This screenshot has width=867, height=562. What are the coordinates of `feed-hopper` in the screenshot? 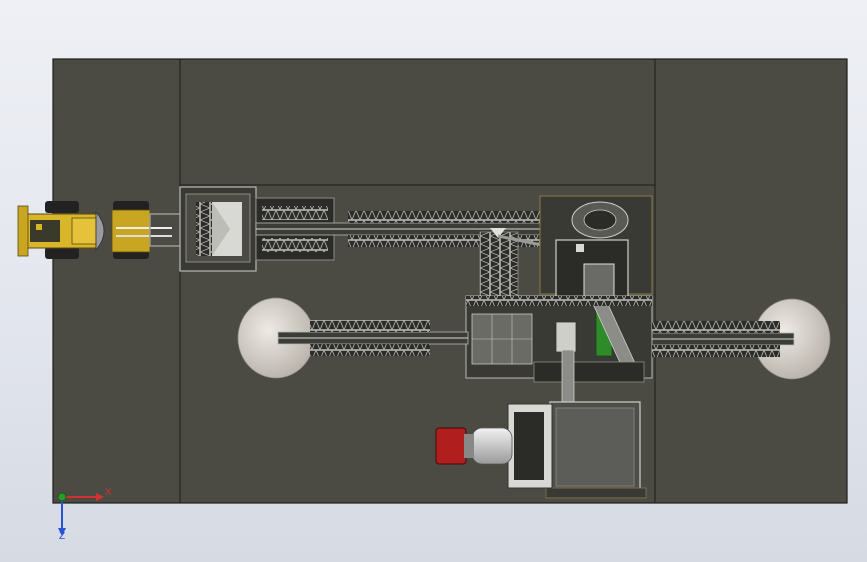 It's located at (218, 229).